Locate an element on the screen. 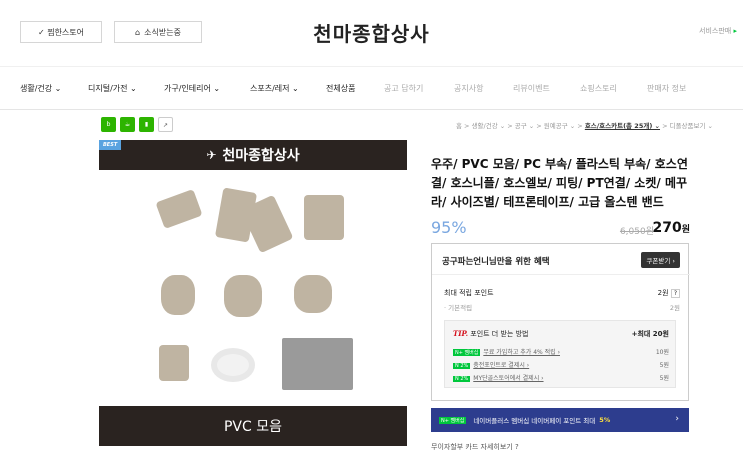  store-name: 천마종합상사 is located at coordinates (371, 32).